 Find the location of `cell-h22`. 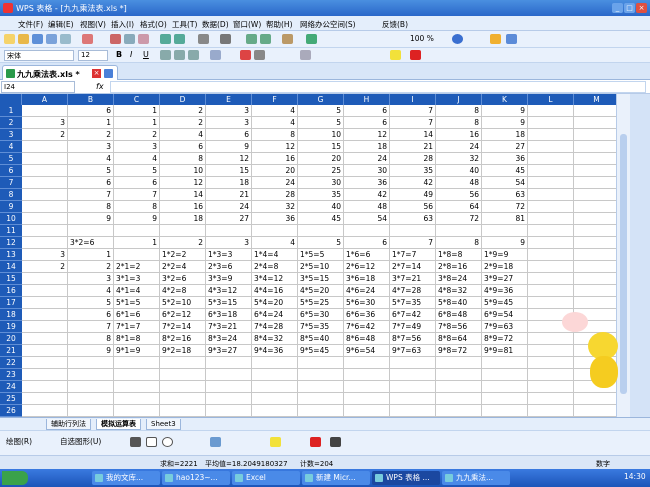

cell-h22 is located at coordinates (367, 363).